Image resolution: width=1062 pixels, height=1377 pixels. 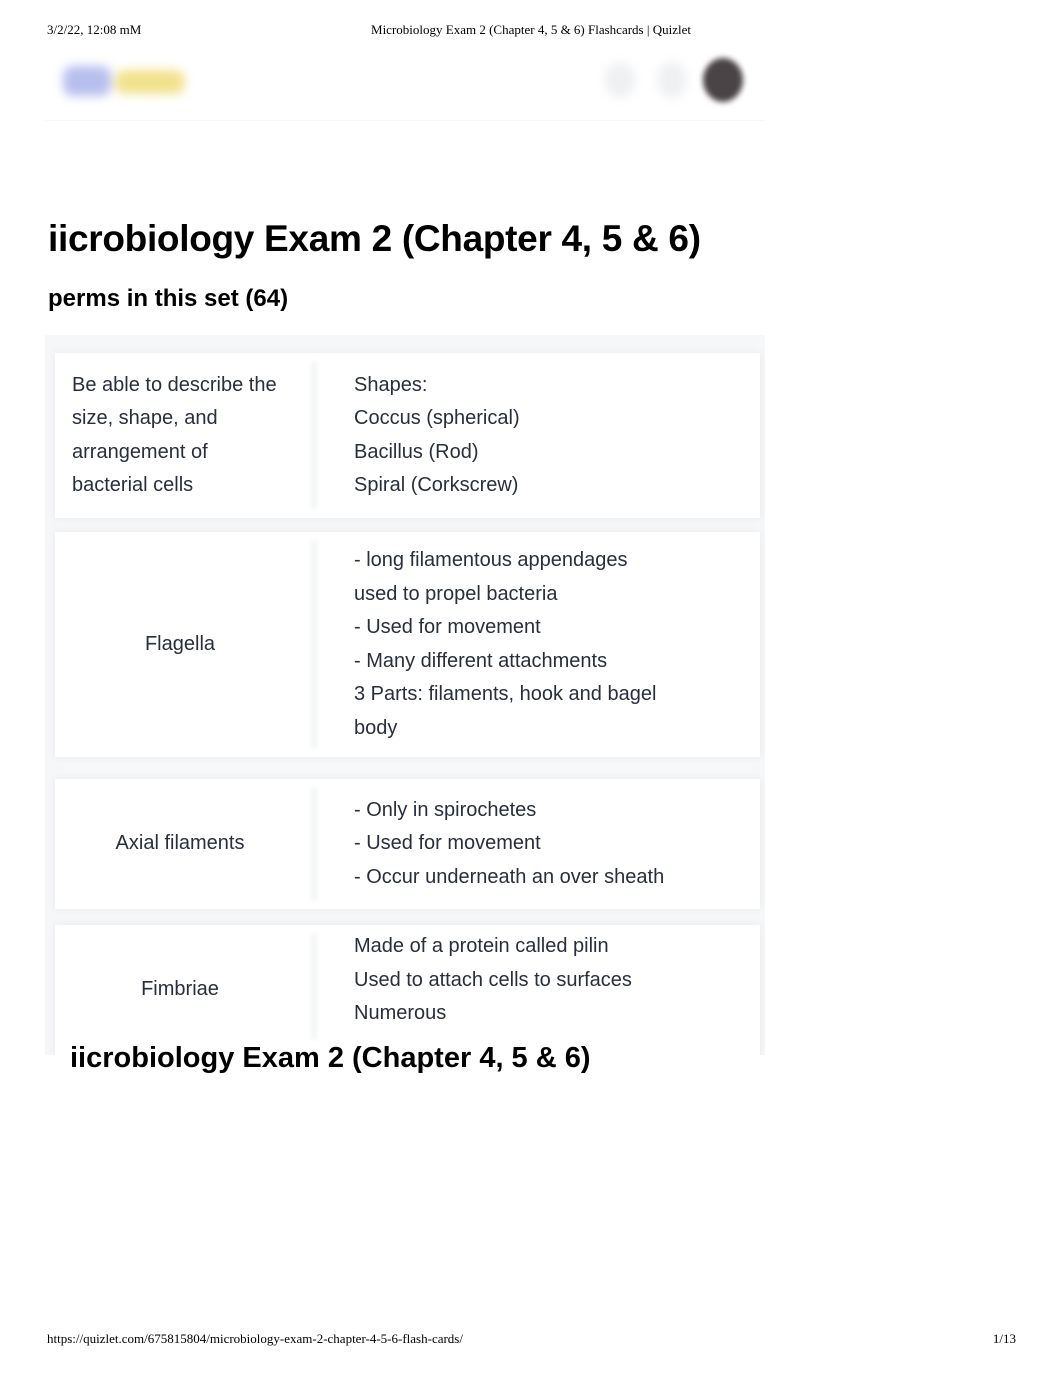 I want to click on logo-mark, so click(x=87, y=81).